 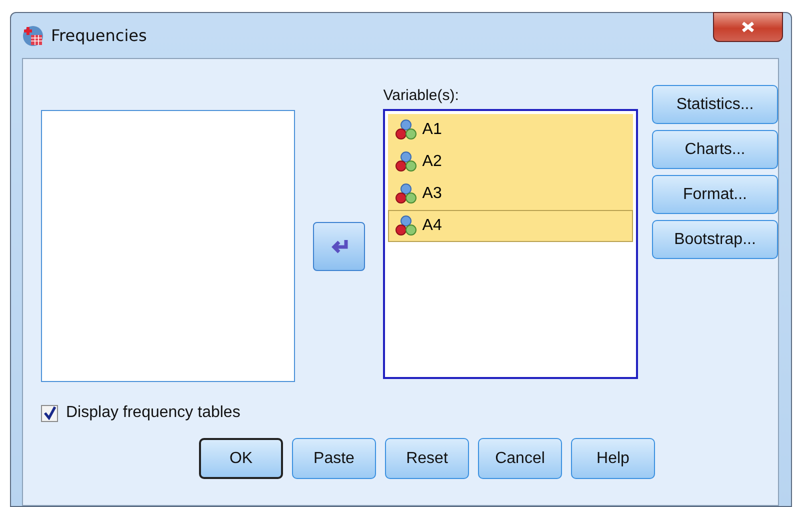 I want to click on variable-item: A4, so click(x=510, y=226).